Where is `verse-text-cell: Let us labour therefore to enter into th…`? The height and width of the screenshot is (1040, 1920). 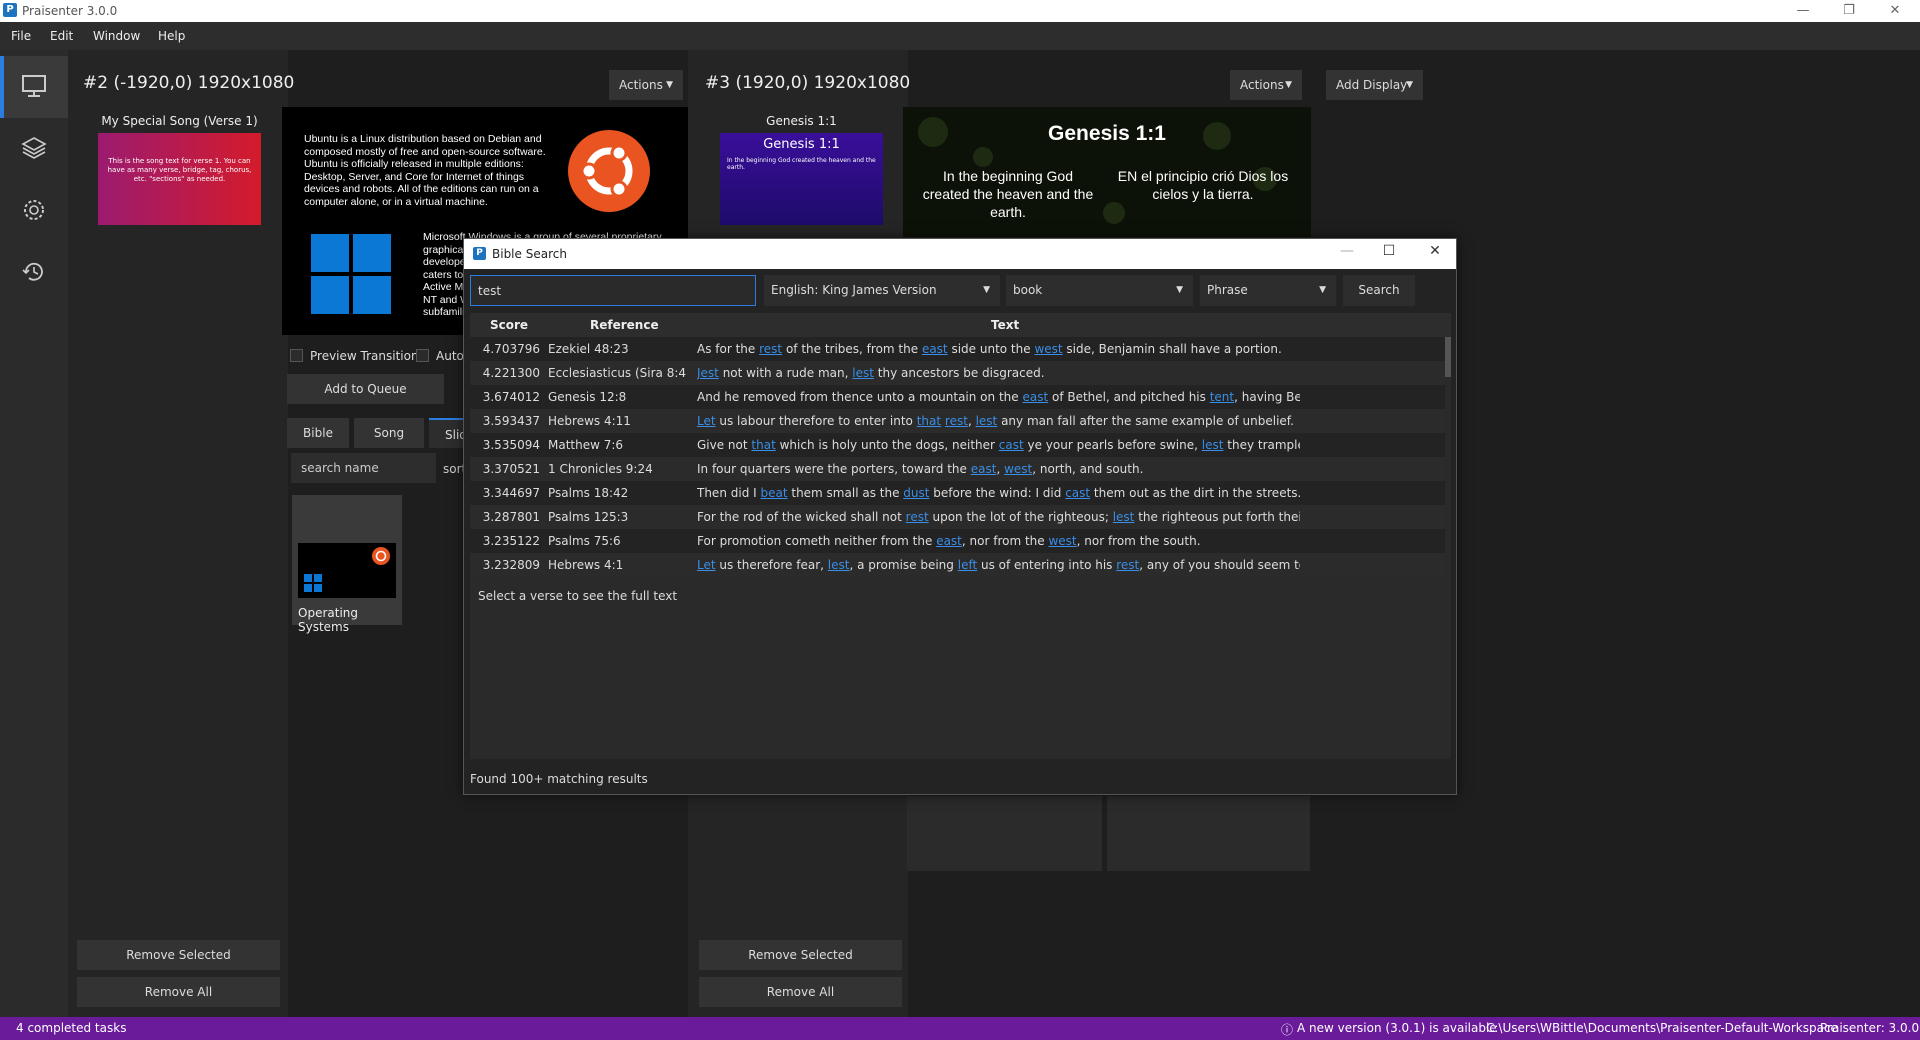
verse-text-cell: Let us labour therefore to enter into th… is located at coordinates (998, 421).